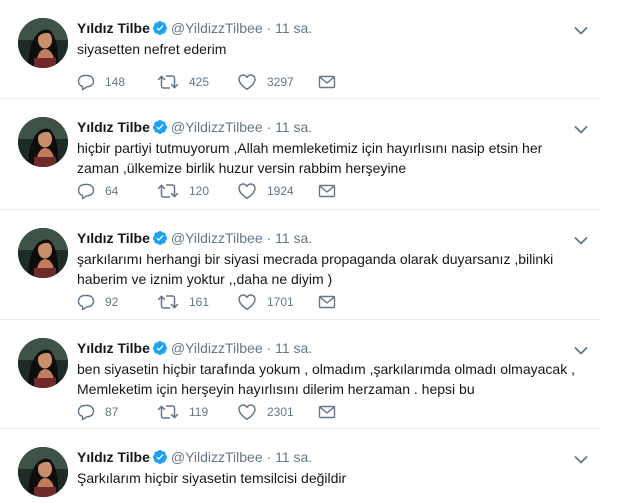 This screenshot has width=627, height=503. What do you see at coordinates (199, 82) in the screenshot?
I see `retweet-count: 425` at bounding box center [199, 82].